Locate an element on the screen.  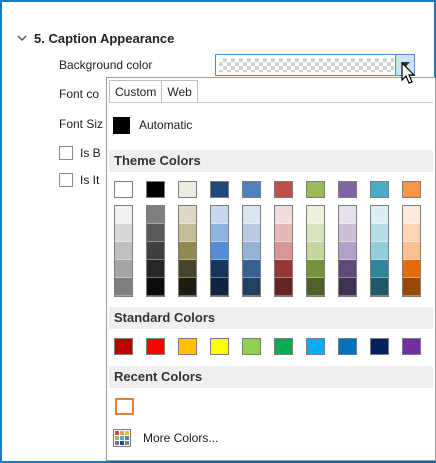
is-bold-row: Is B is located at coordinates (80, 153).